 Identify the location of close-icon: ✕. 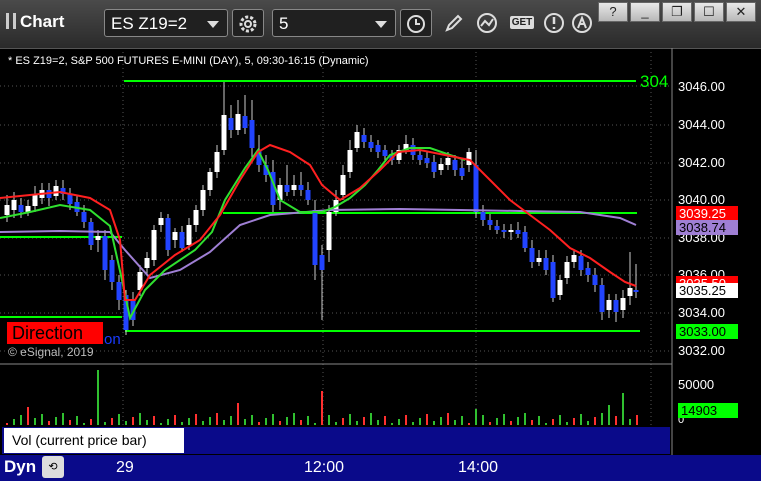
(741, 11).